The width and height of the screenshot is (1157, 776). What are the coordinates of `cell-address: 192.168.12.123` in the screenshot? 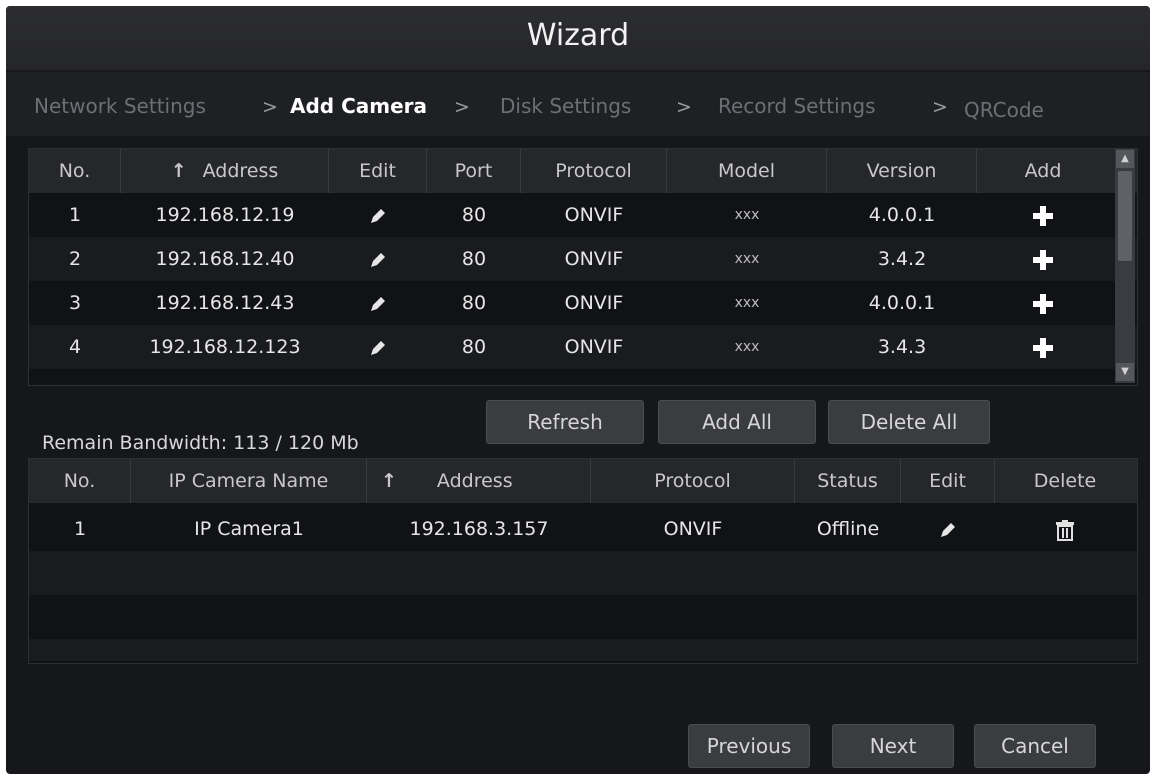 It's located at (225, 347).